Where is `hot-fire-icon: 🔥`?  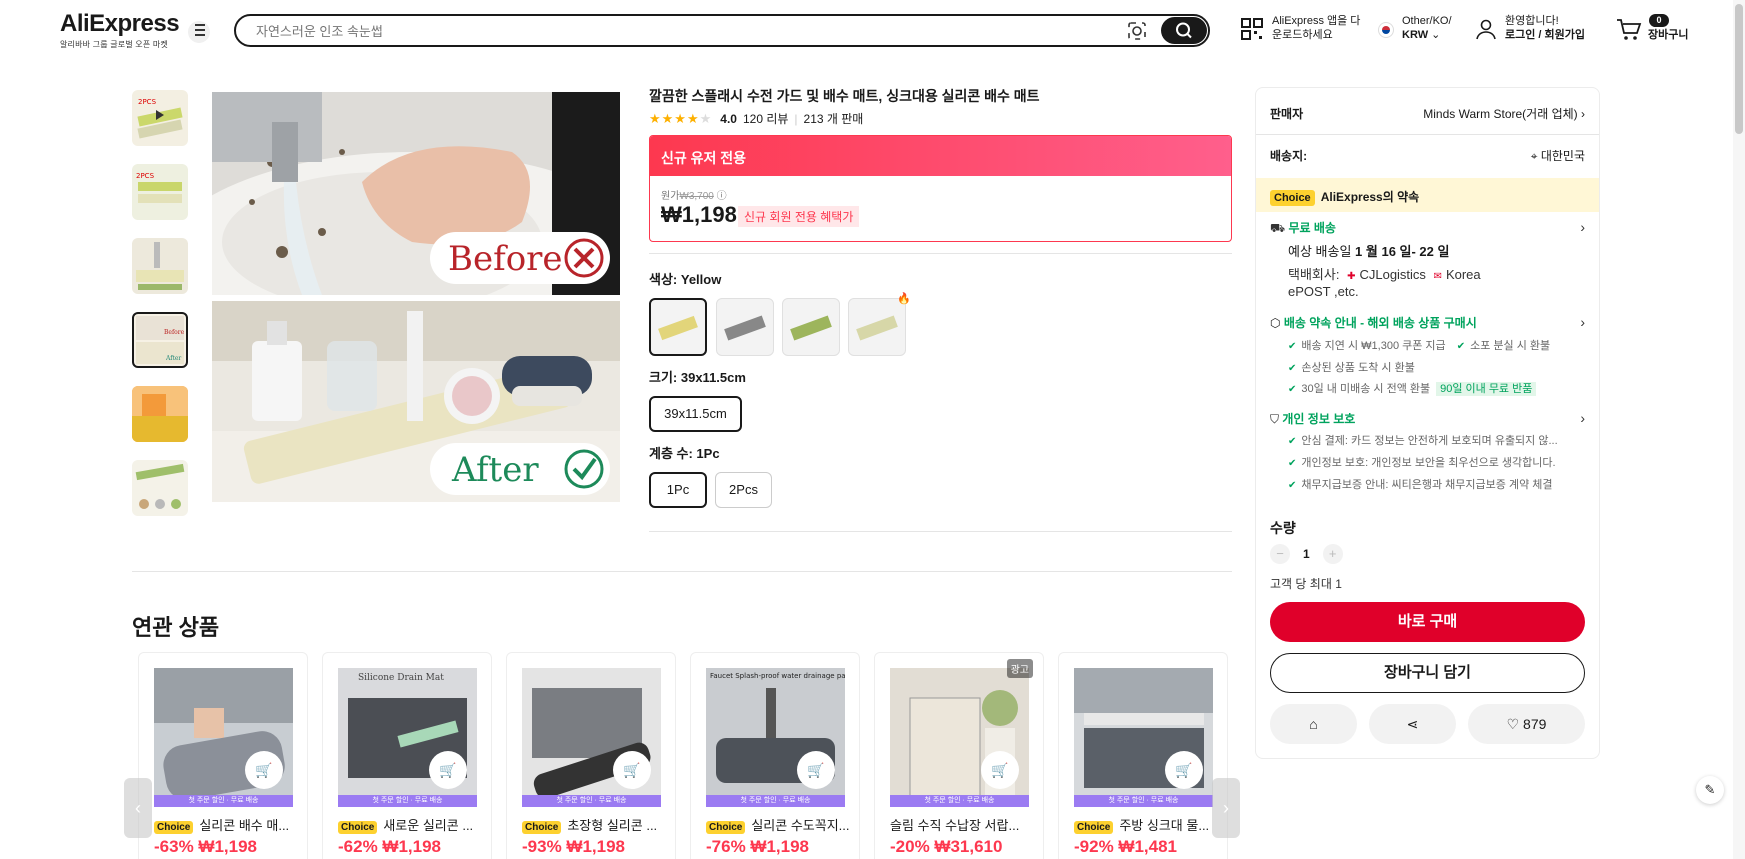
hot-fire-icon: 🔥 is located at coordinates (904, 299).